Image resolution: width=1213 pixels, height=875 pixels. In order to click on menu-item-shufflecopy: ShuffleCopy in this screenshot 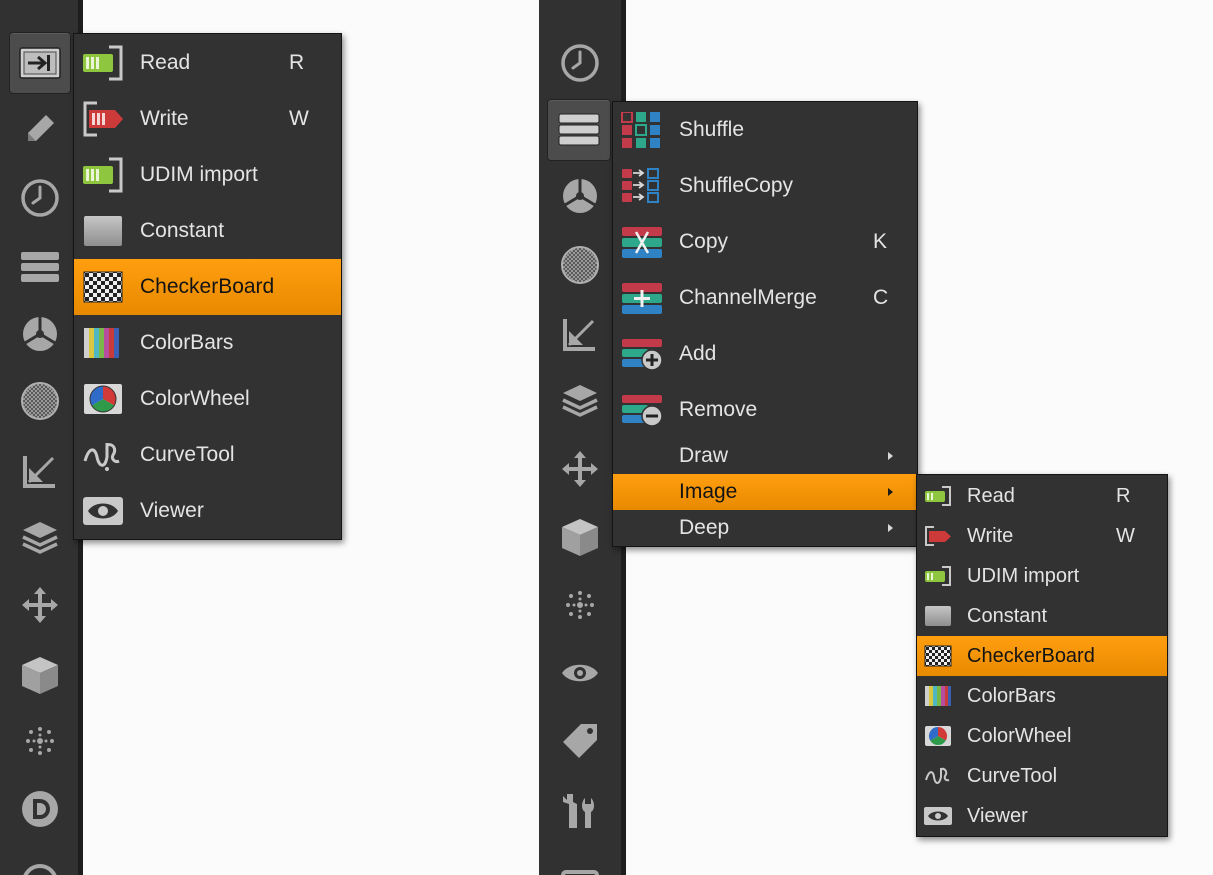, I will do `click(765, 186)`.